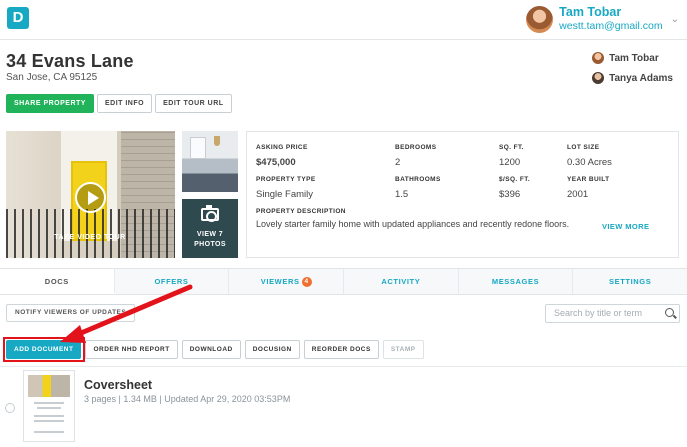  I want to click on tab-label: OFFERS, so click(171, 281).